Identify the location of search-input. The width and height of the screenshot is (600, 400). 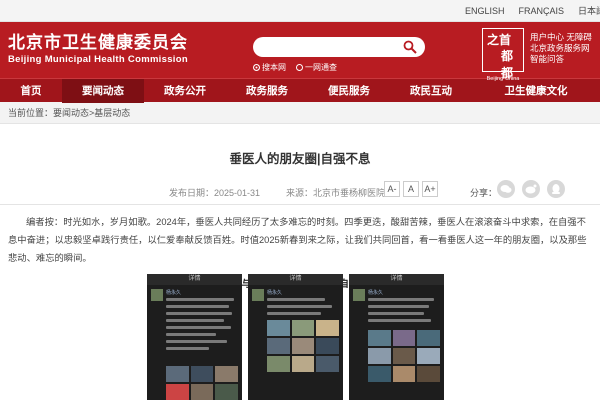
(339, 47).